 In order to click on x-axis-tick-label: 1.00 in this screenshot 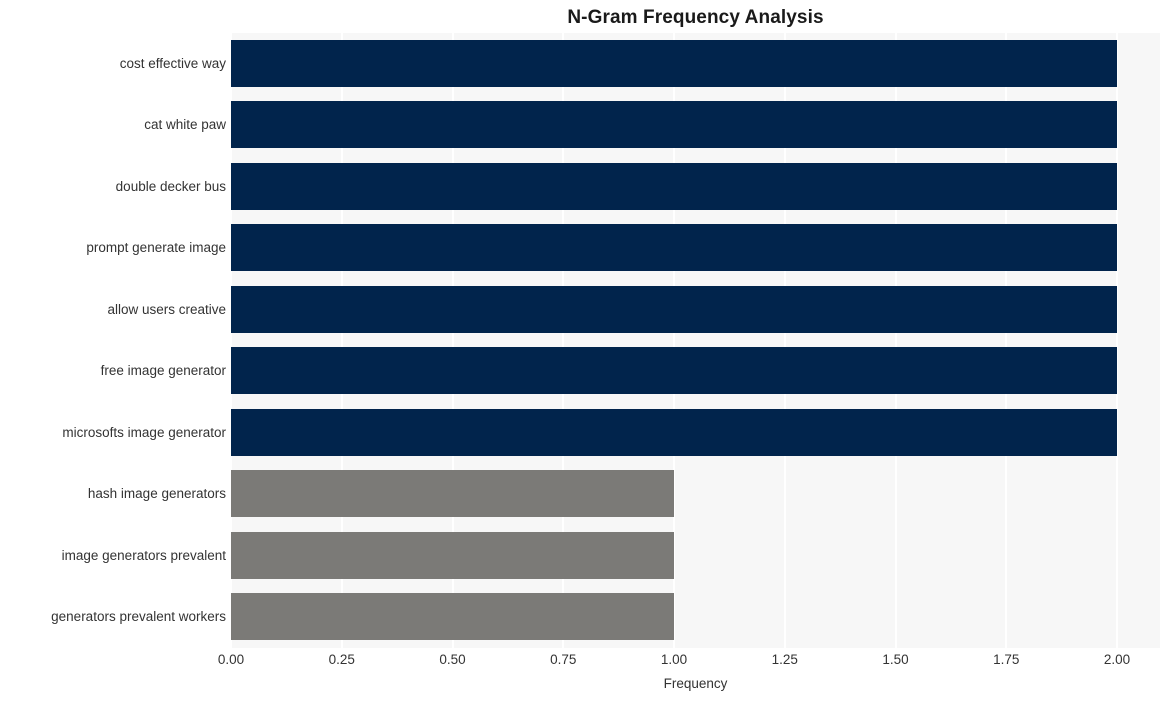, I will do `click(674, 659)`.